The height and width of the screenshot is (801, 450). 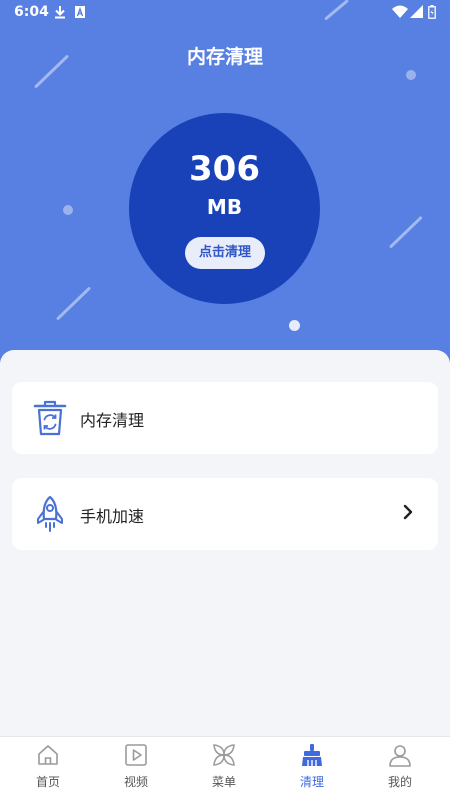 I want to click on nav-item-menu: 菜单, so click(x=224, y=769).